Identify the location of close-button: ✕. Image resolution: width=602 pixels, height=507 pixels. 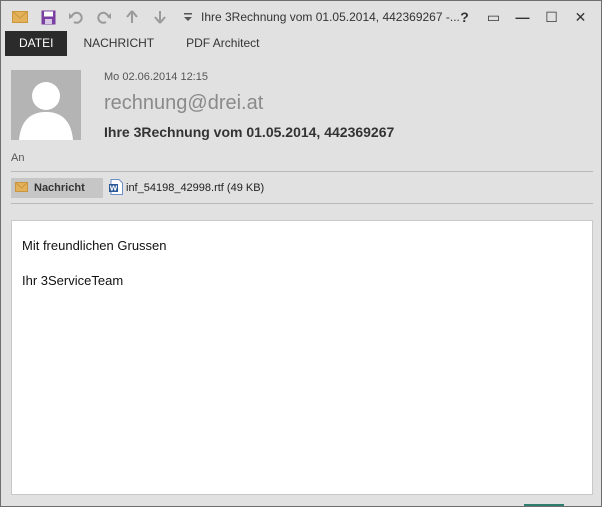
(580, 17).